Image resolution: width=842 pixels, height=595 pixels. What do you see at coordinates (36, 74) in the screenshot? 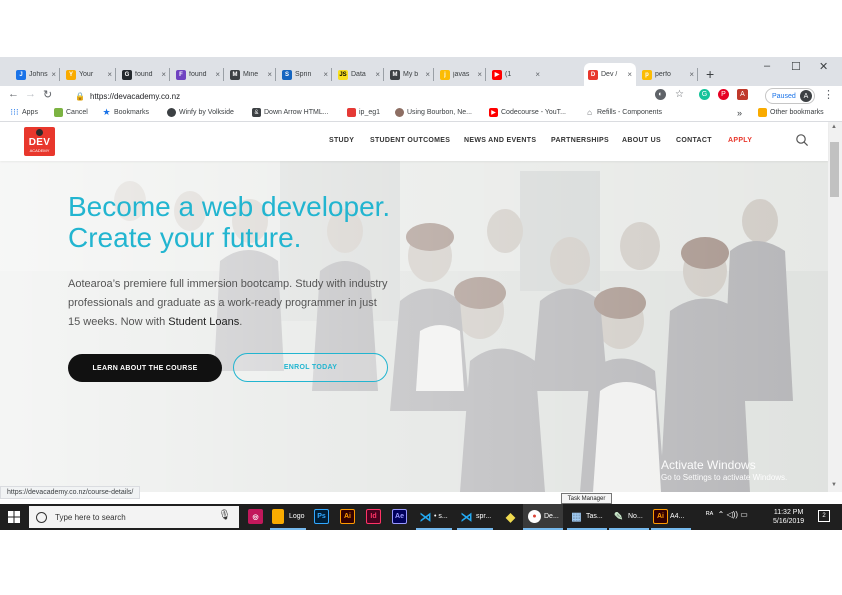
I see `browser-tab: J Johns ×` at bounding box center [36, 74].